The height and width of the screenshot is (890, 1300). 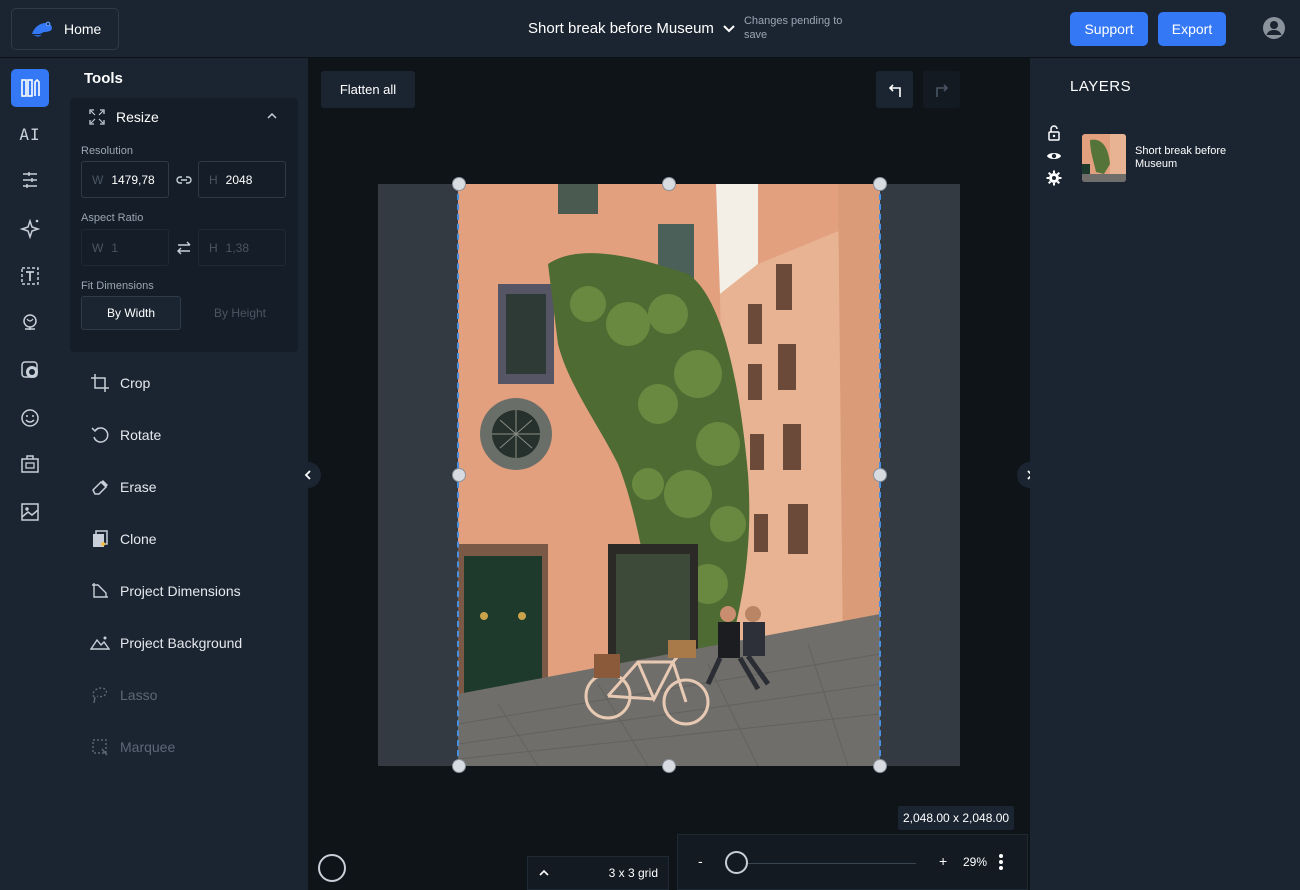 I want to click on rotate-icon, so click(x=100, y=435).